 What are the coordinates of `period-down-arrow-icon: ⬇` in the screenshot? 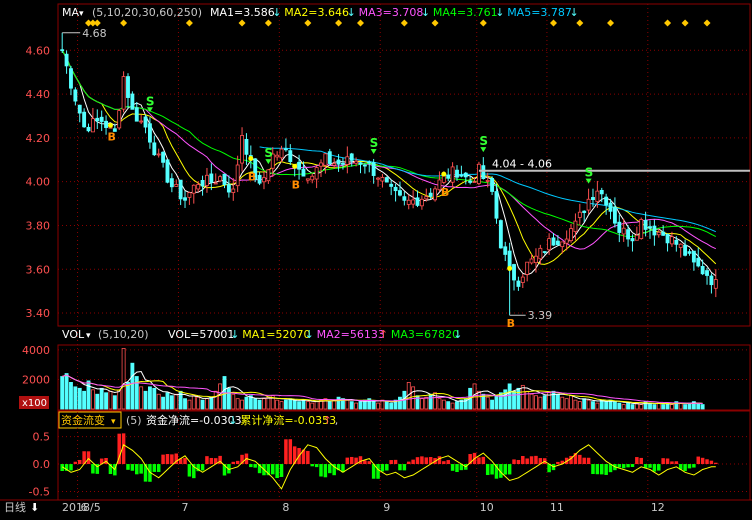 It's located at (34, 507).